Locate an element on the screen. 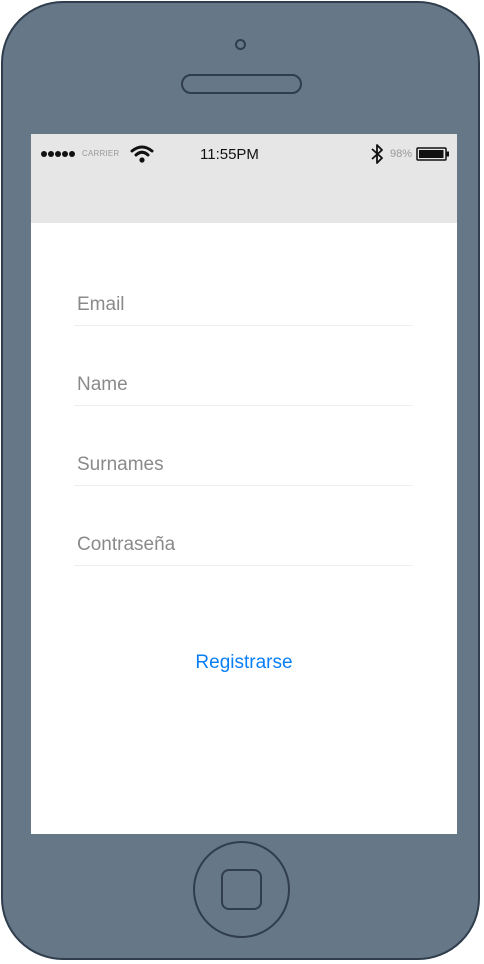 This screenshot has width=484, height=964. navigation-bar: CARRIER 11:55PM 98% is located at coordinates (244, 178).